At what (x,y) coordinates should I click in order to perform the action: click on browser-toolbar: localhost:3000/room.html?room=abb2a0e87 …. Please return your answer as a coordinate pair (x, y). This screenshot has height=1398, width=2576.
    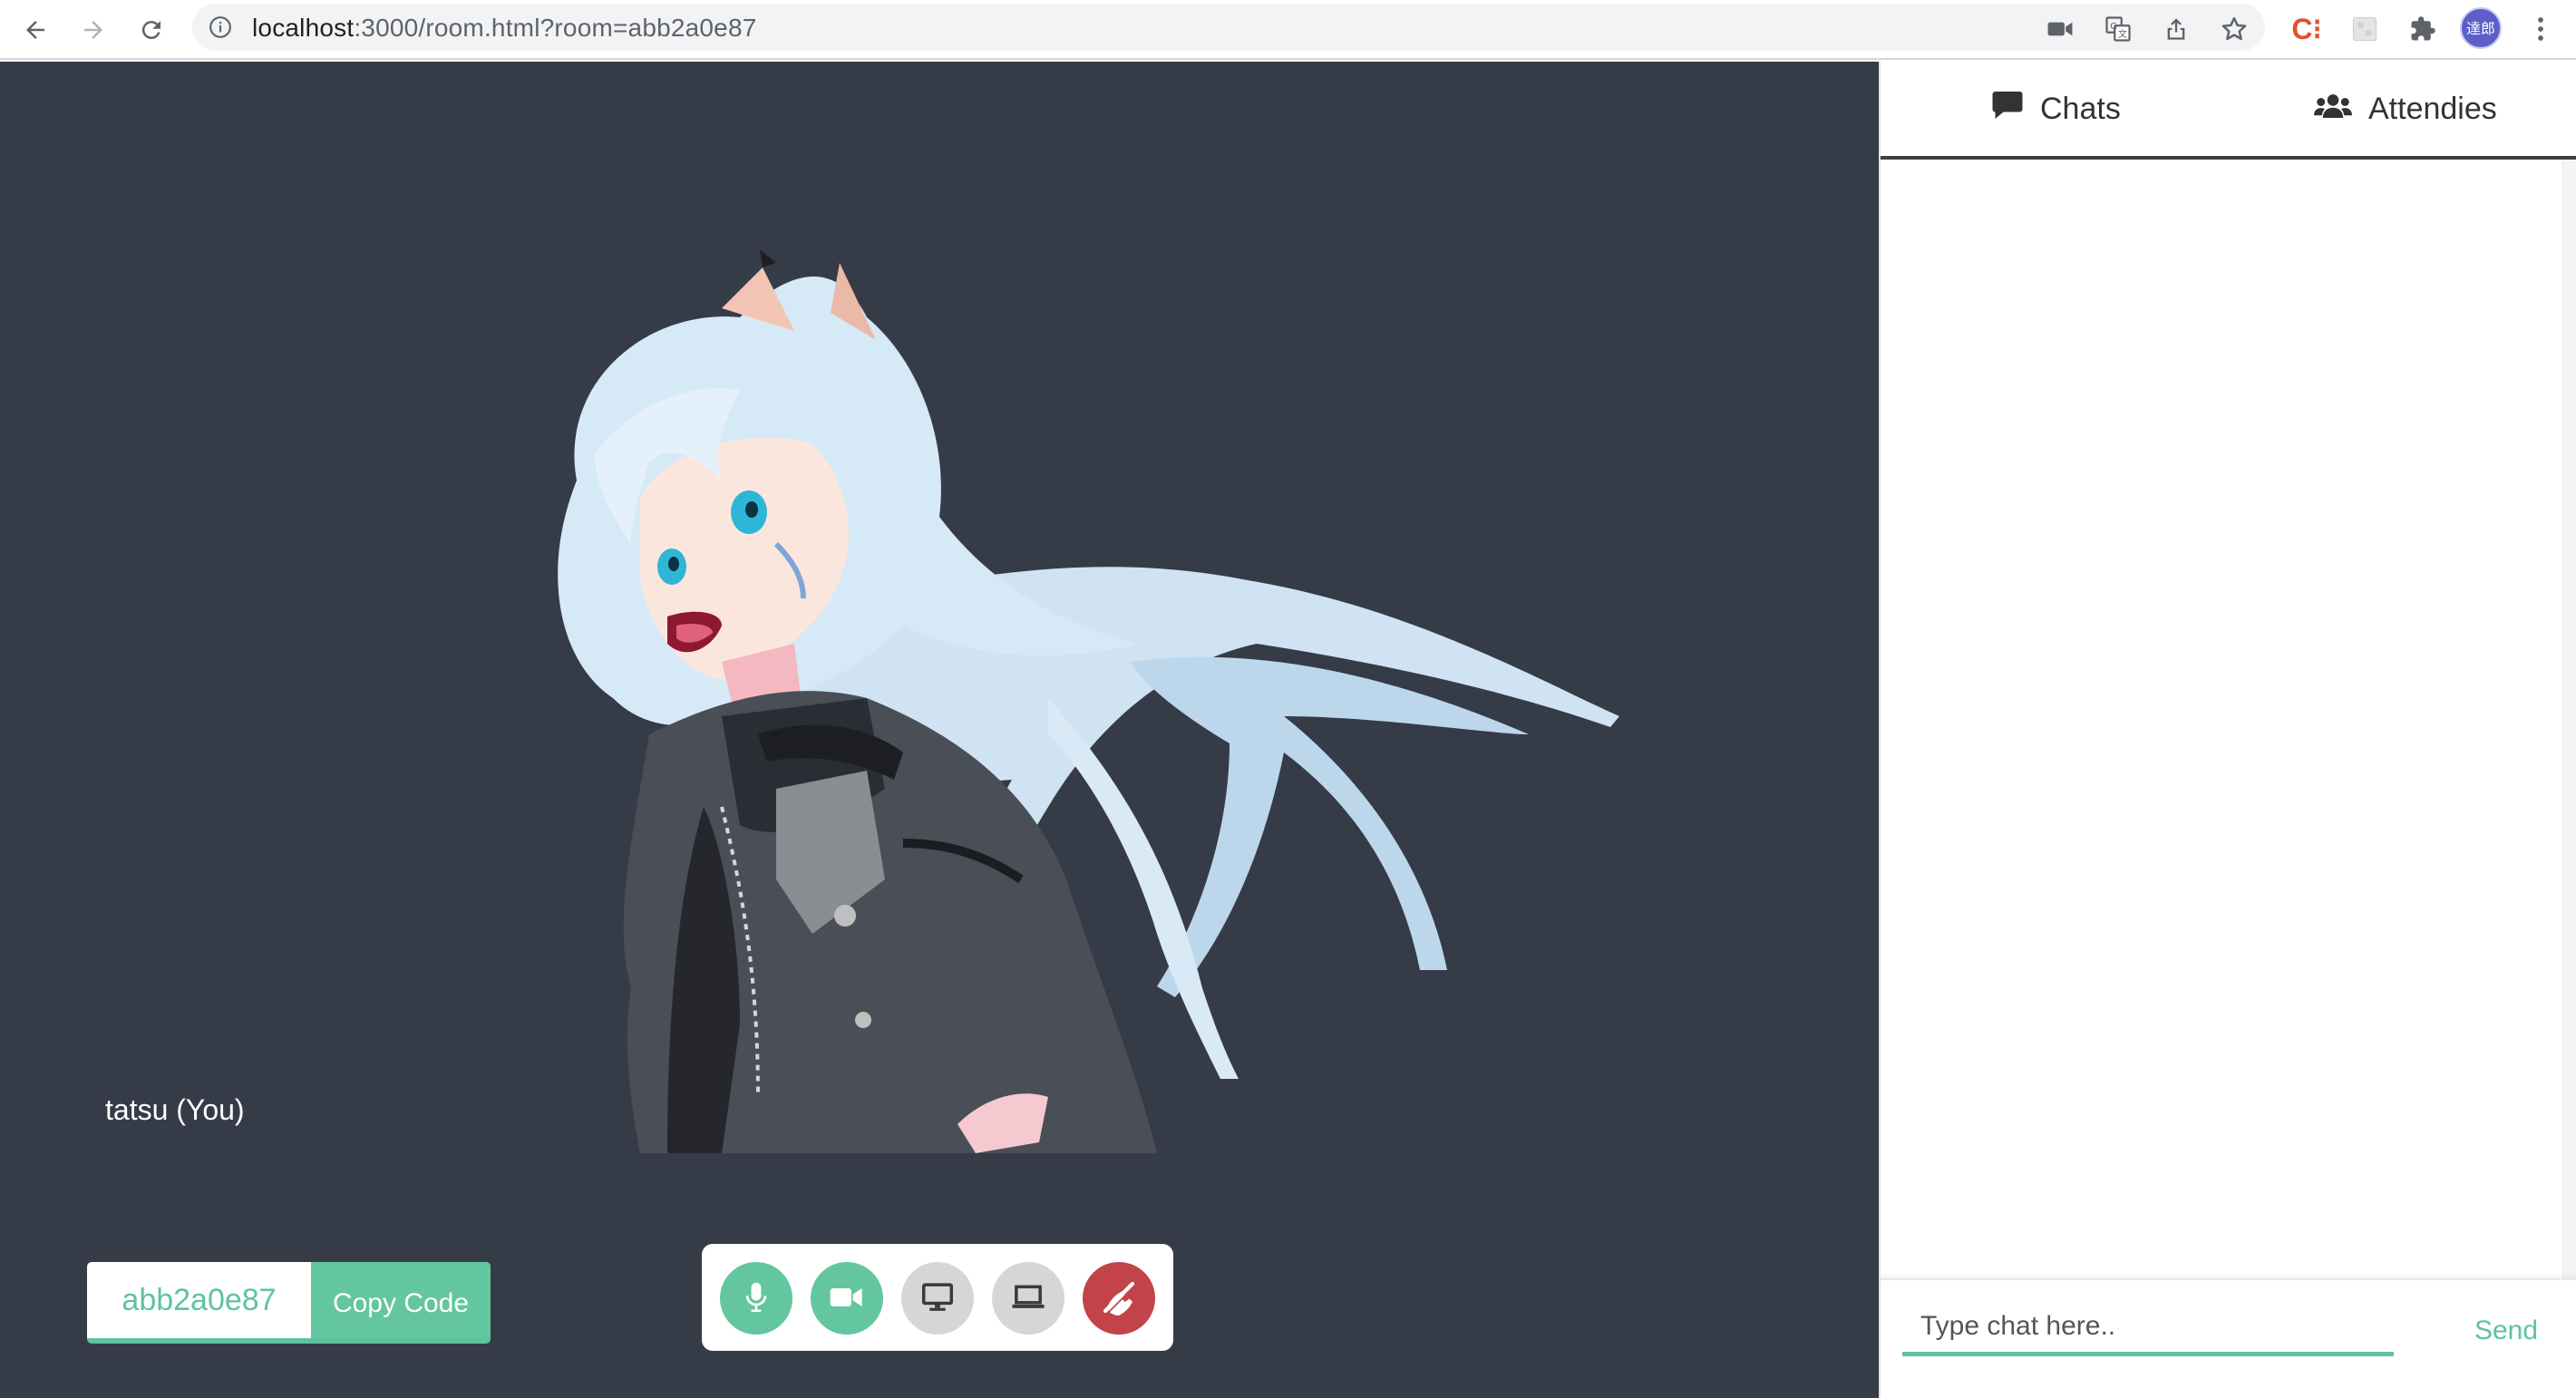
    Looking at the image, I should click on (1288, 30).